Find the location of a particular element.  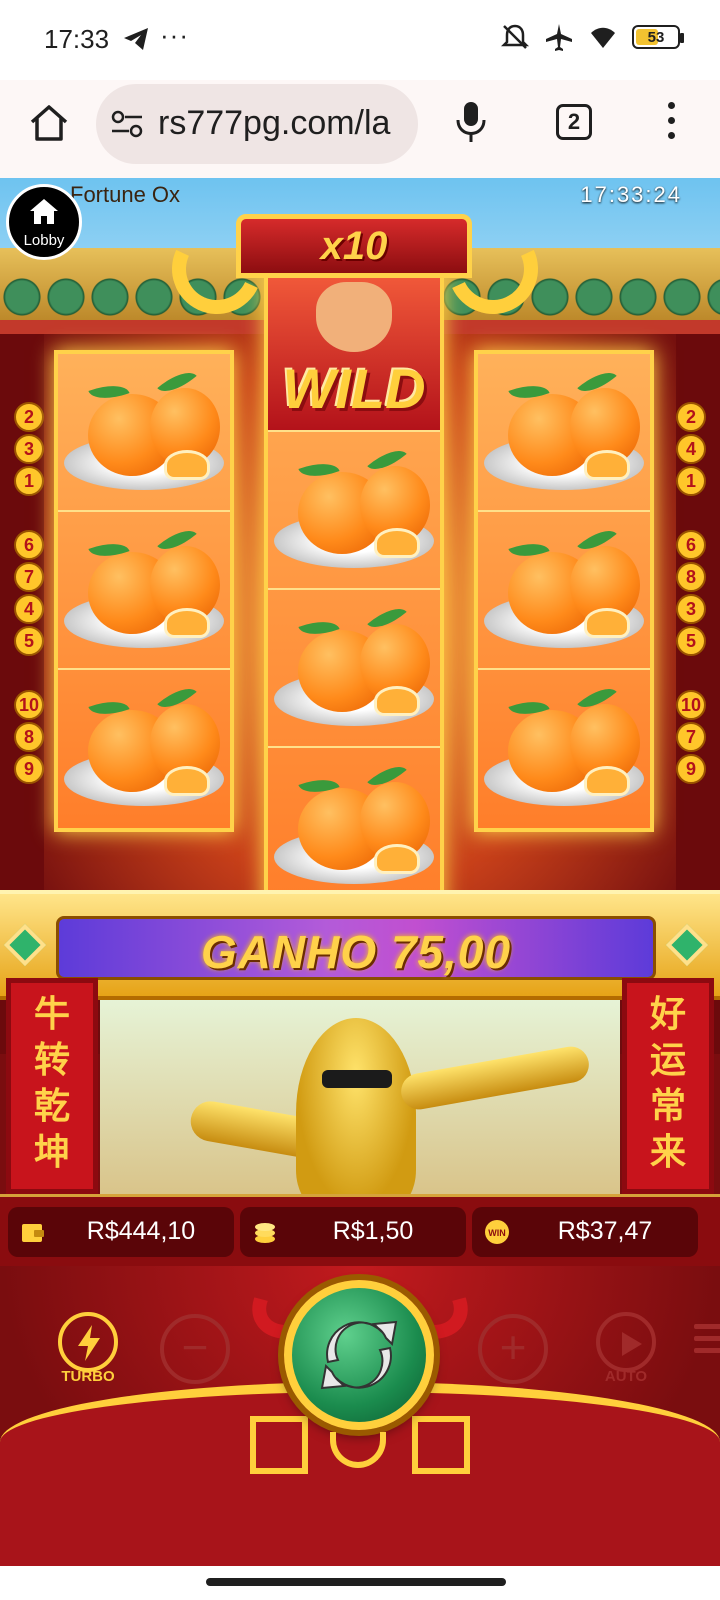

reel-2: WILD is located at coordinates (354, 590).